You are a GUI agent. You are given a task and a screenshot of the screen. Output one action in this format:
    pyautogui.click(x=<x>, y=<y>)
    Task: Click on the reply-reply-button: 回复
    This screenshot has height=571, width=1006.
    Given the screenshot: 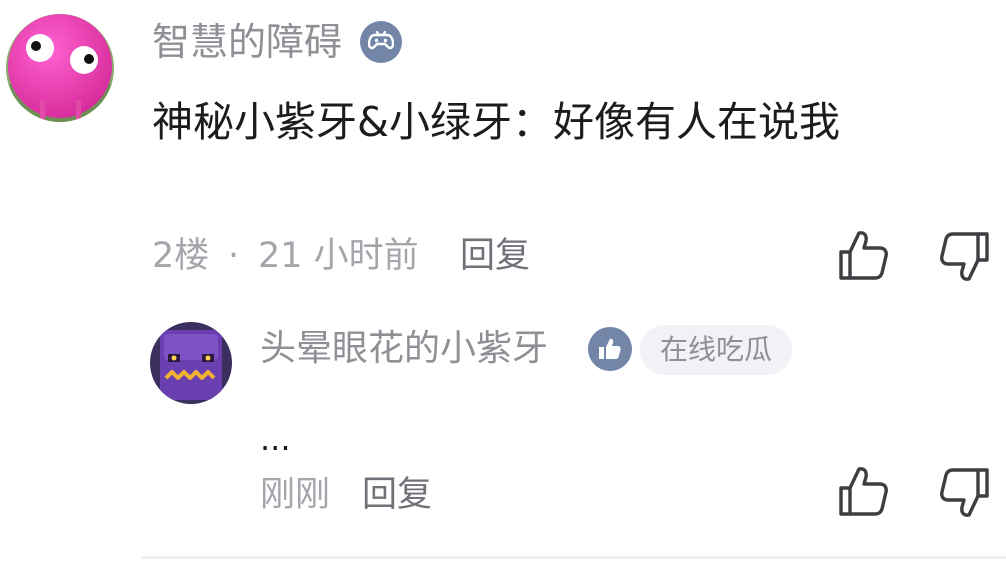 What is the action you would take?
    pyautogui.click(x=397, y=495)
    